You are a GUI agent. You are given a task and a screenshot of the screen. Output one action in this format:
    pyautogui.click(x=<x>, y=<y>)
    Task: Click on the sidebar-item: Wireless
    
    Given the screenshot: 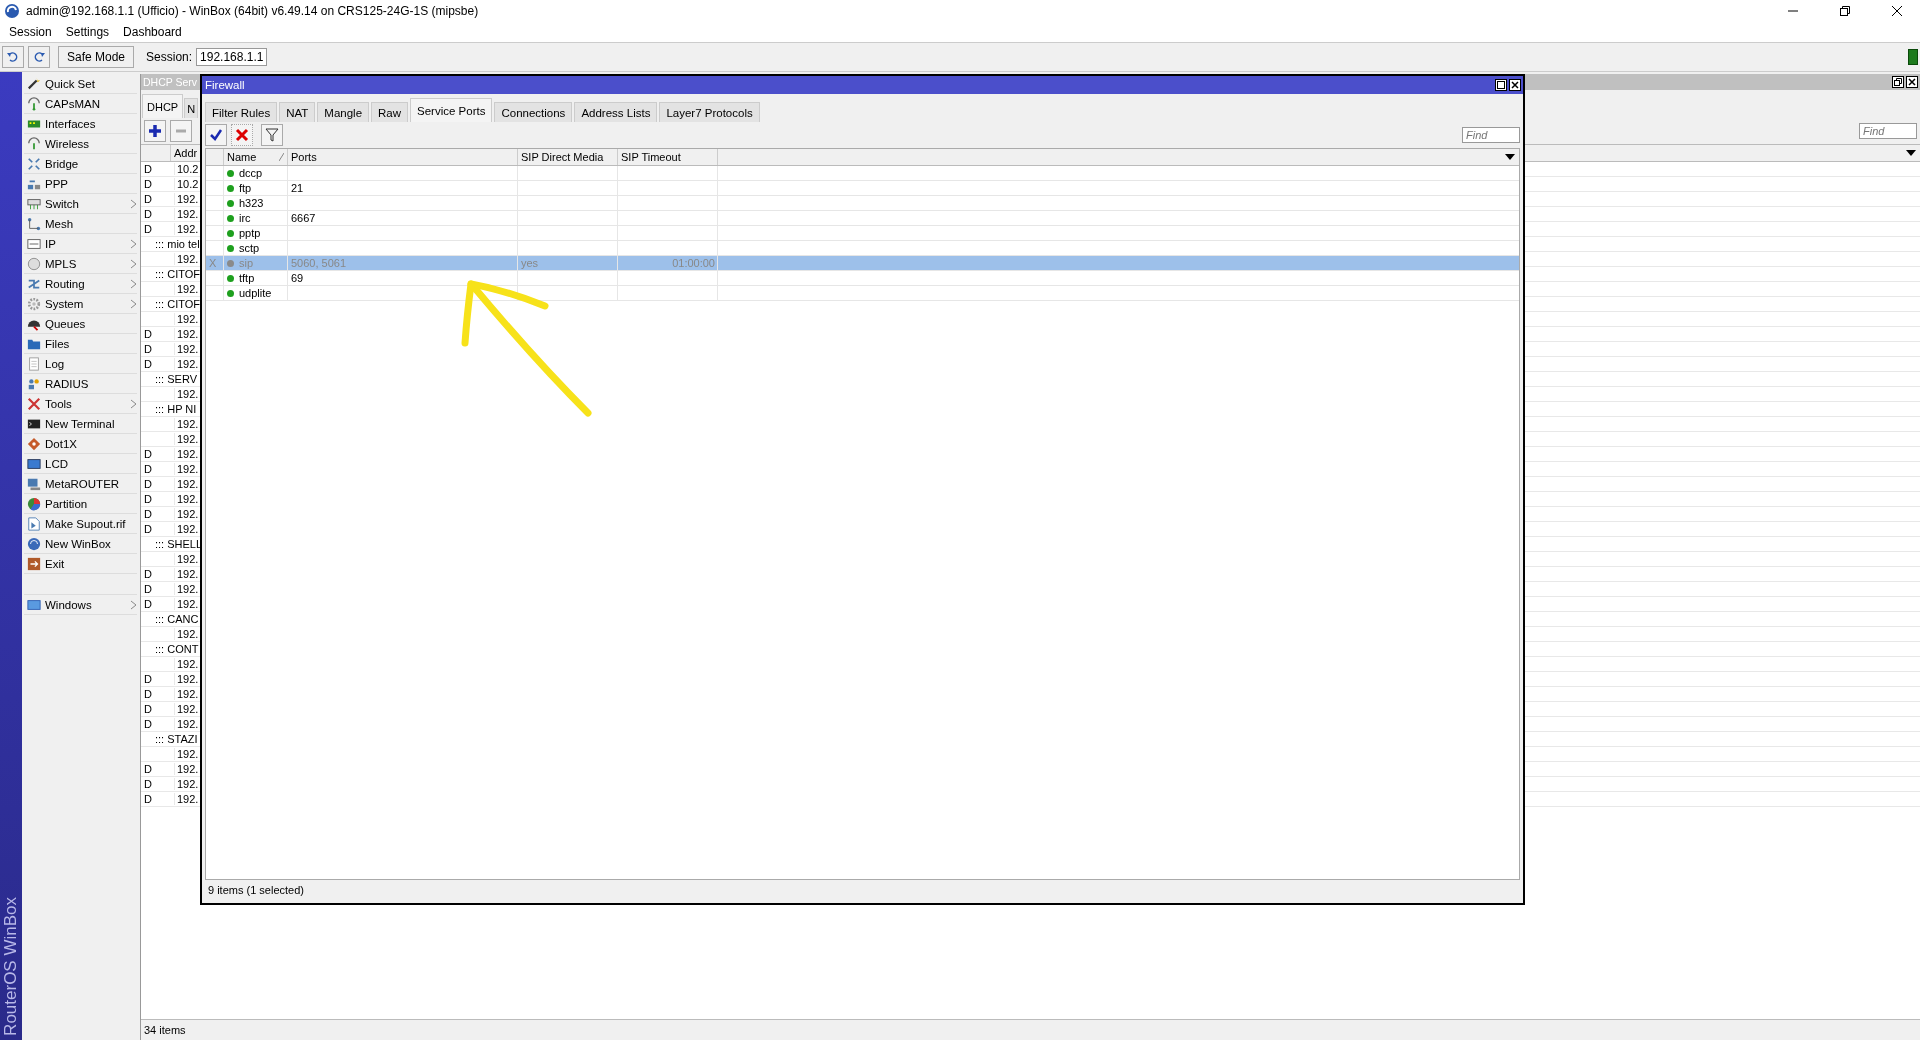 What is the action you would take?
    pyautogui.click(x=80, y=144)
    